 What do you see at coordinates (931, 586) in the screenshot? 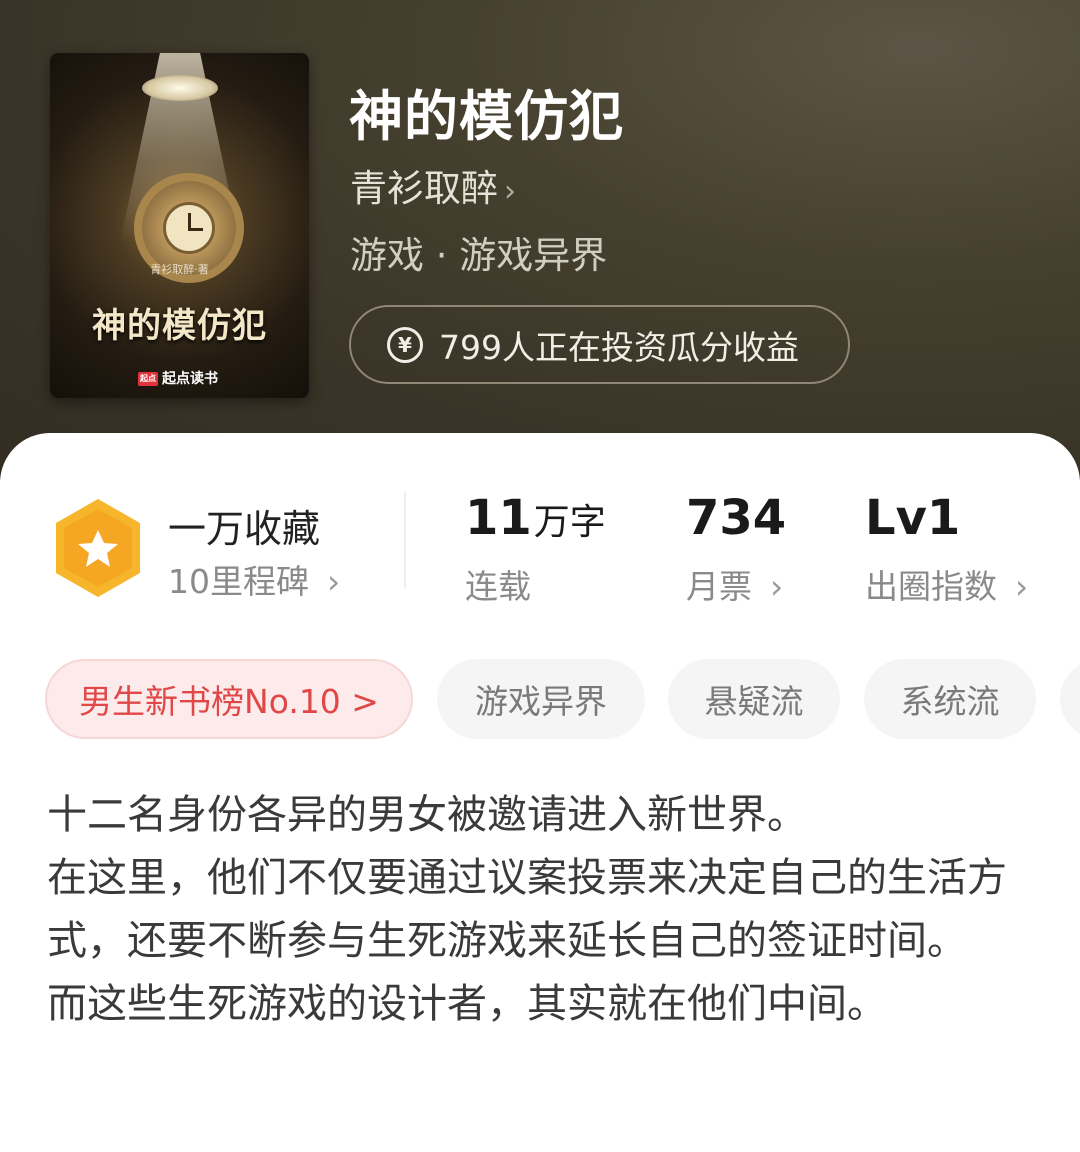
I see `popularity-index-label: 出圈指数` at bounding box center [931, 586].